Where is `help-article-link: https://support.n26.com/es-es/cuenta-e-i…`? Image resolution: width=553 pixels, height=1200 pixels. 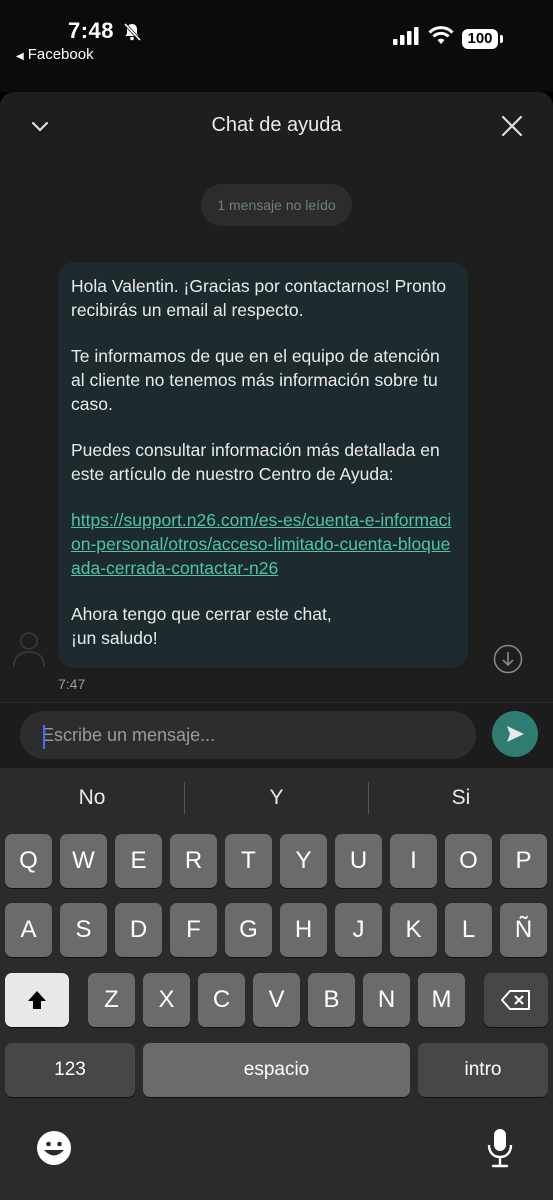
help-article-link: https://support.n26.com/es-es/cuenta-e-i… is located at coordinates (261, 544).